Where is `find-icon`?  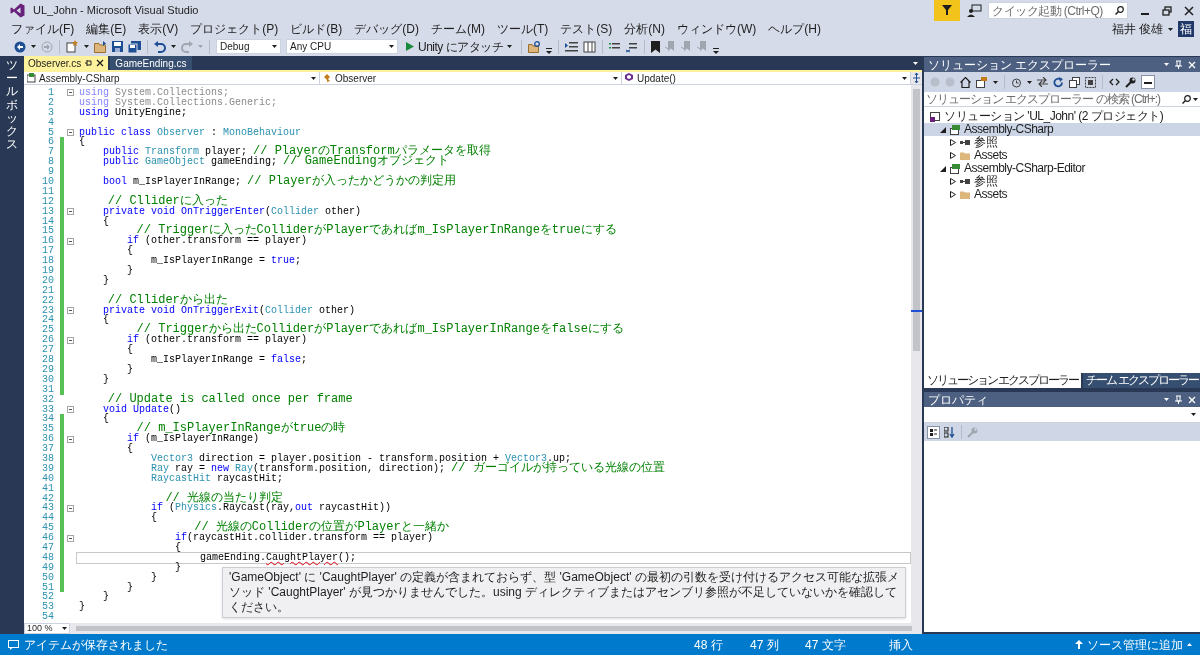
find-icon is located at coordinates (535, 46).